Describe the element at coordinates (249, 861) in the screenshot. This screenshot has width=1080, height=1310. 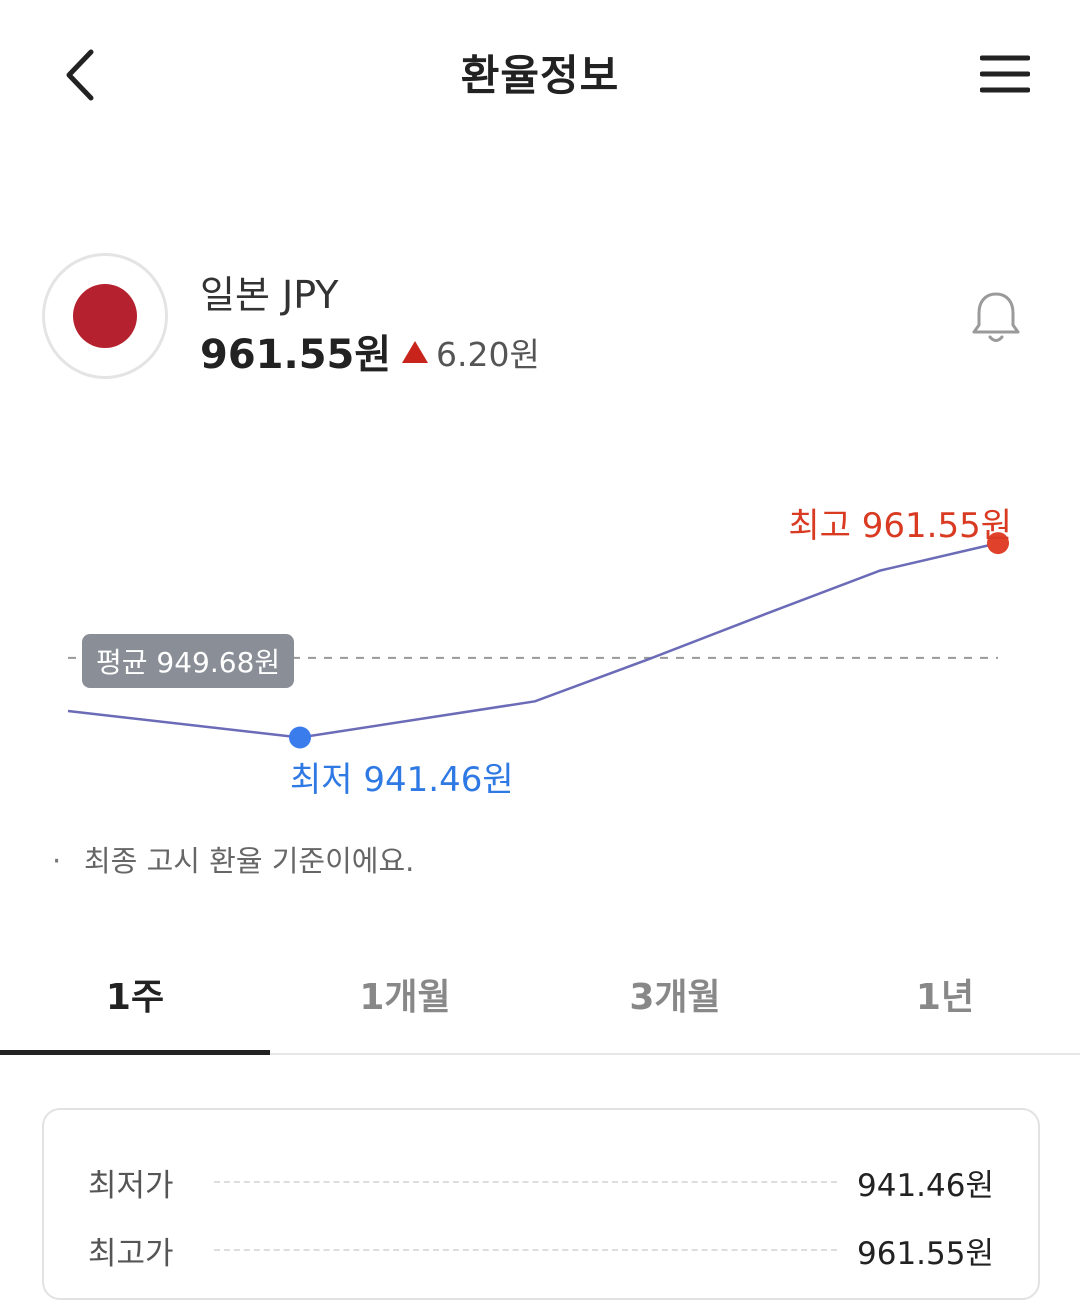
I see `notice-text: 최종 고시 환율 기준이에요.` at that location.